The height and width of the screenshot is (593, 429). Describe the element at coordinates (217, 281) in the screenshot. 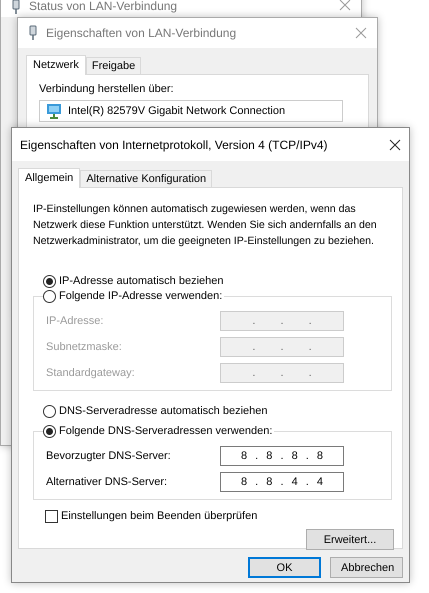

I see `ip-auto-radio: IP-Adresse automatisch beziehen` at that location.